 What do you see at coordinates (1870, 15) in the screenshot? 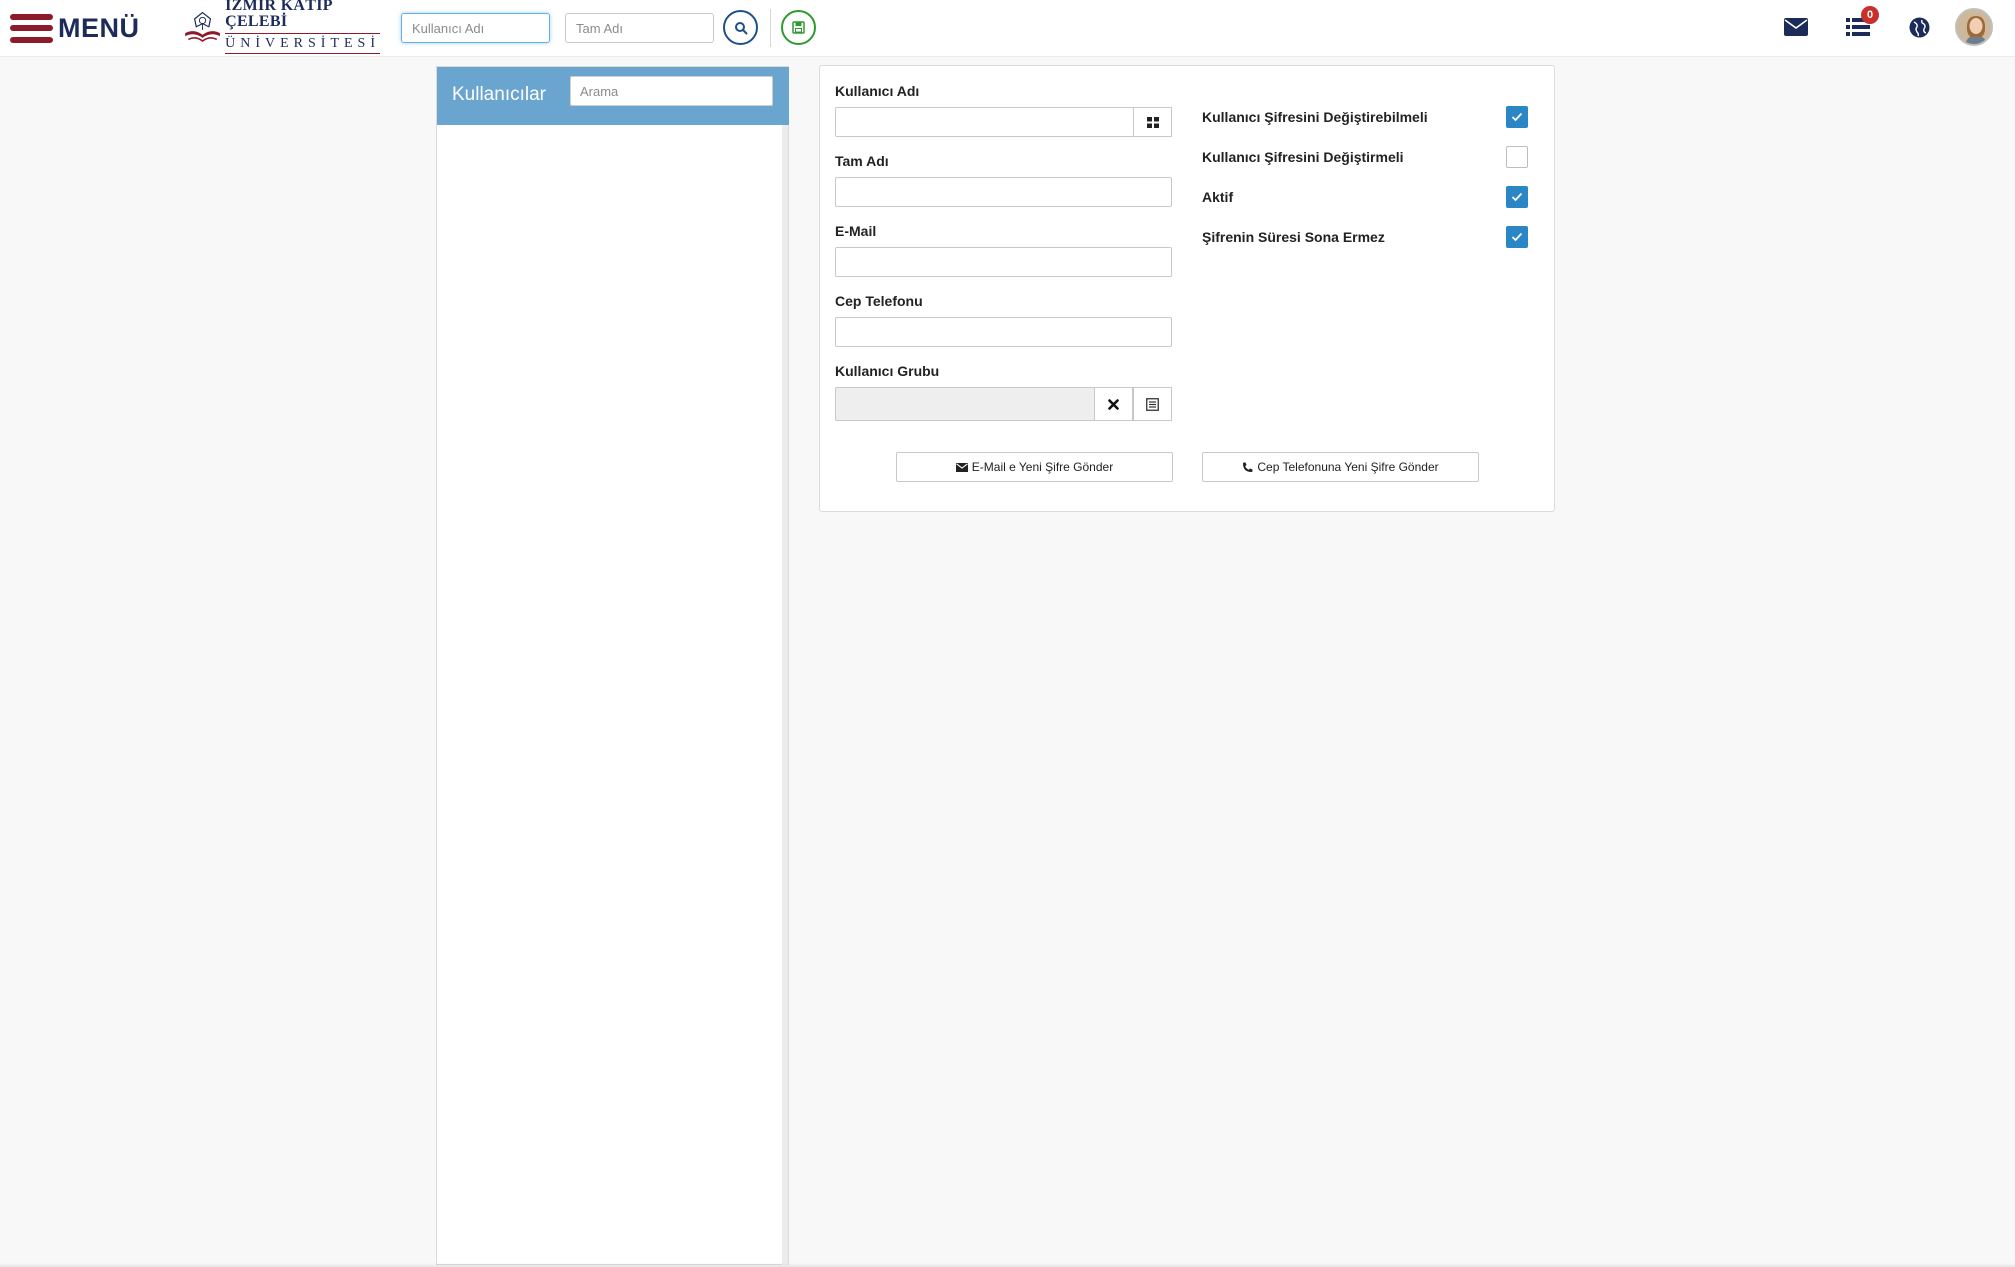
I see `tasks-count-badge: 0` at bounding box center [1870, 15].